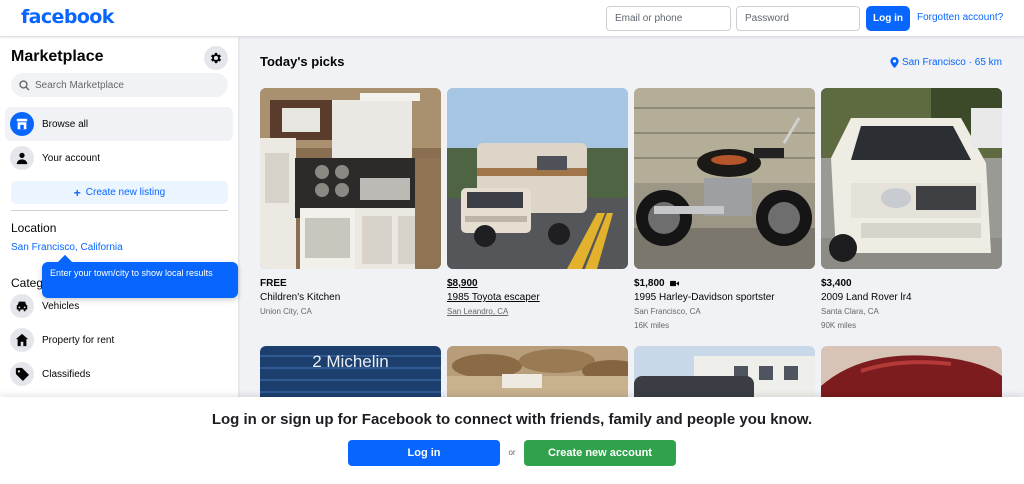 The image size is (1024, 484). I want to click on car-icon, so click(22, 306).